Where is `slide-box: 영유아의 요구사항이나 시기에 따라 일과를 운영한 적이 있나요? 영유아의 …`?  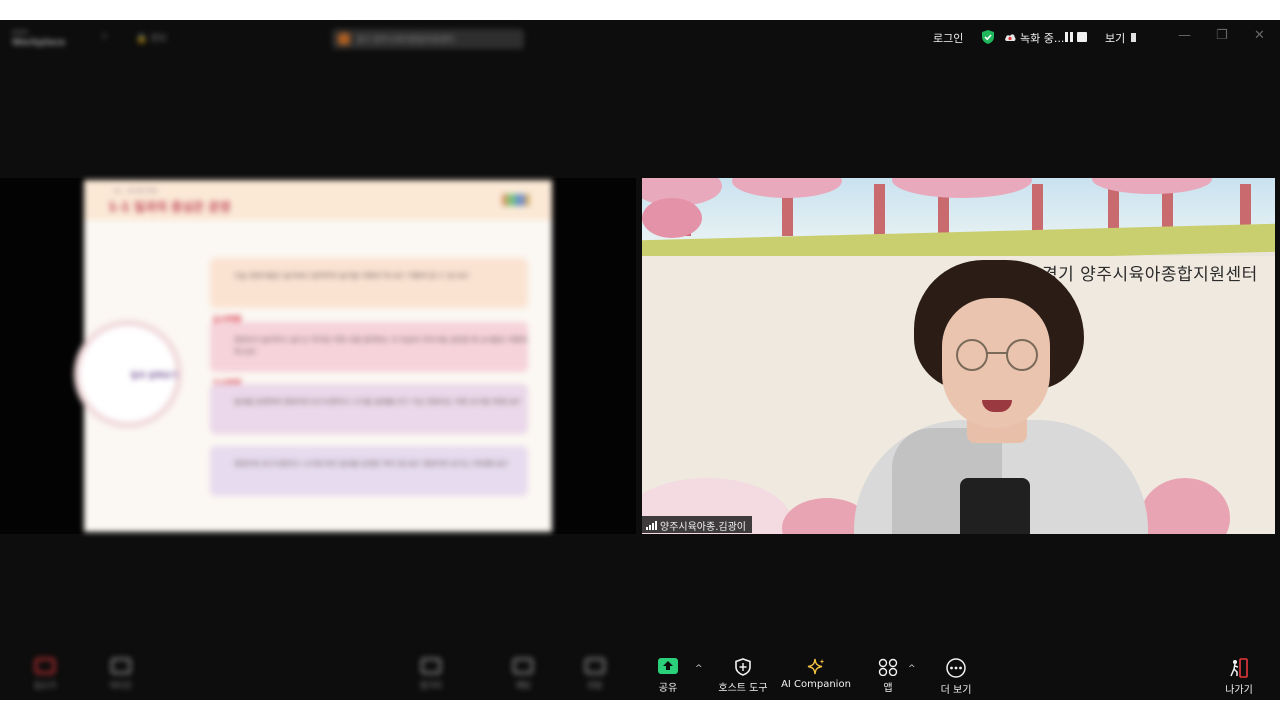
slide-box: 영유아의 요구사항이나 시기에 따라 일과를 운영한 적이 있나요? 영유아의 … is located at coordinates (369, 471).